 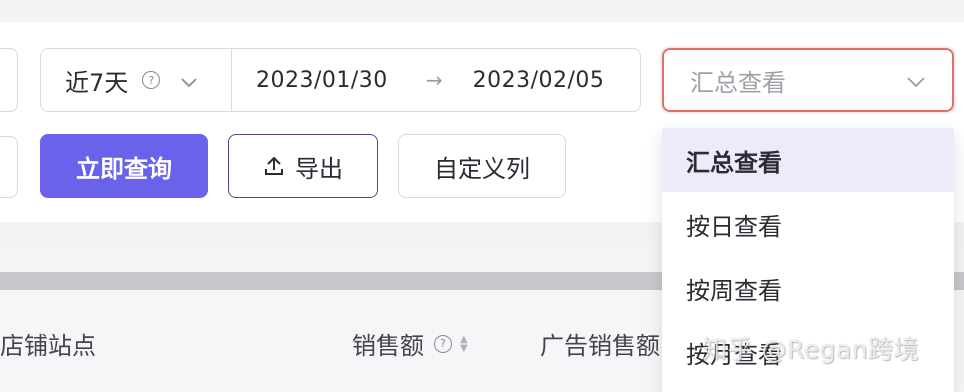 What do you see at coordinates (322, 80) in the screenshot?
I see `start-date-input: 2023/01/30` at bounding box center [322, 80].